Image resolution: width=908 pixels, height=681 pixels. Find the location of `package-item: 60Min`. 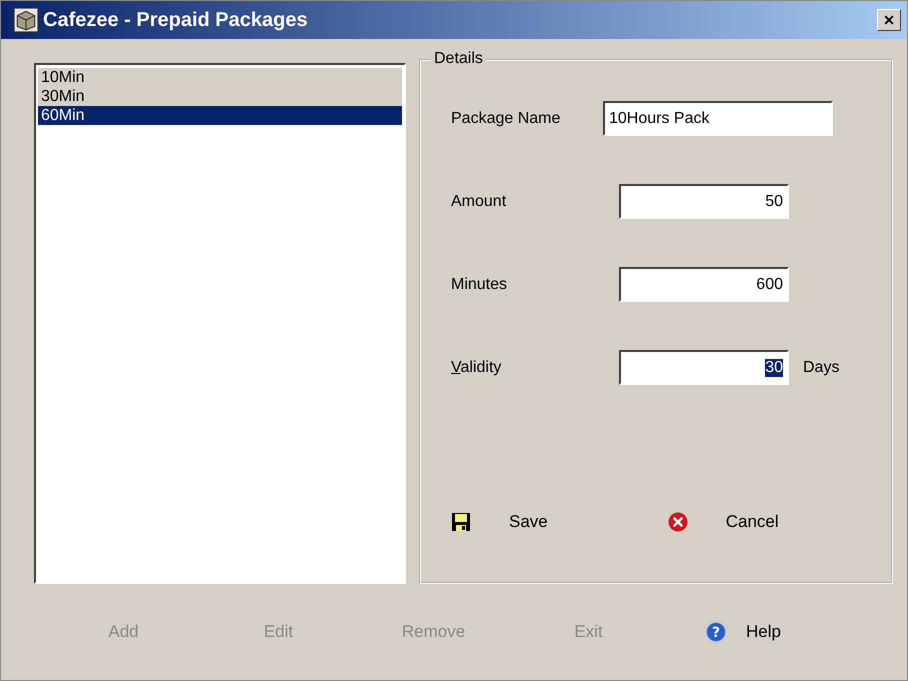

package-item: 60Min is located at coordinates (220, 115).